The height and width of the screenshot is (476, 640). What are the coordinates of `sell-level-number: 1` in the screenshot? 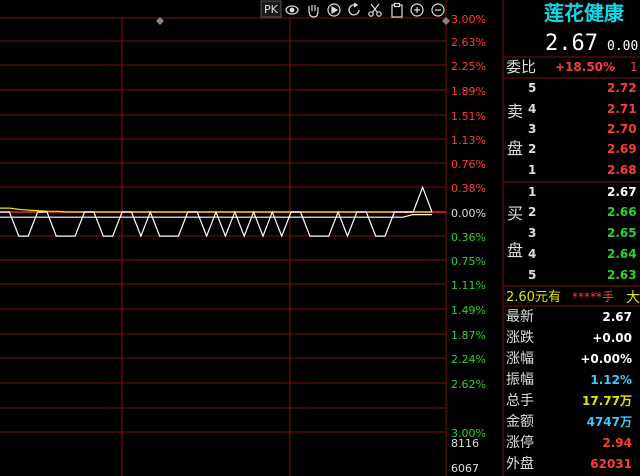 It's located at (532, 170).